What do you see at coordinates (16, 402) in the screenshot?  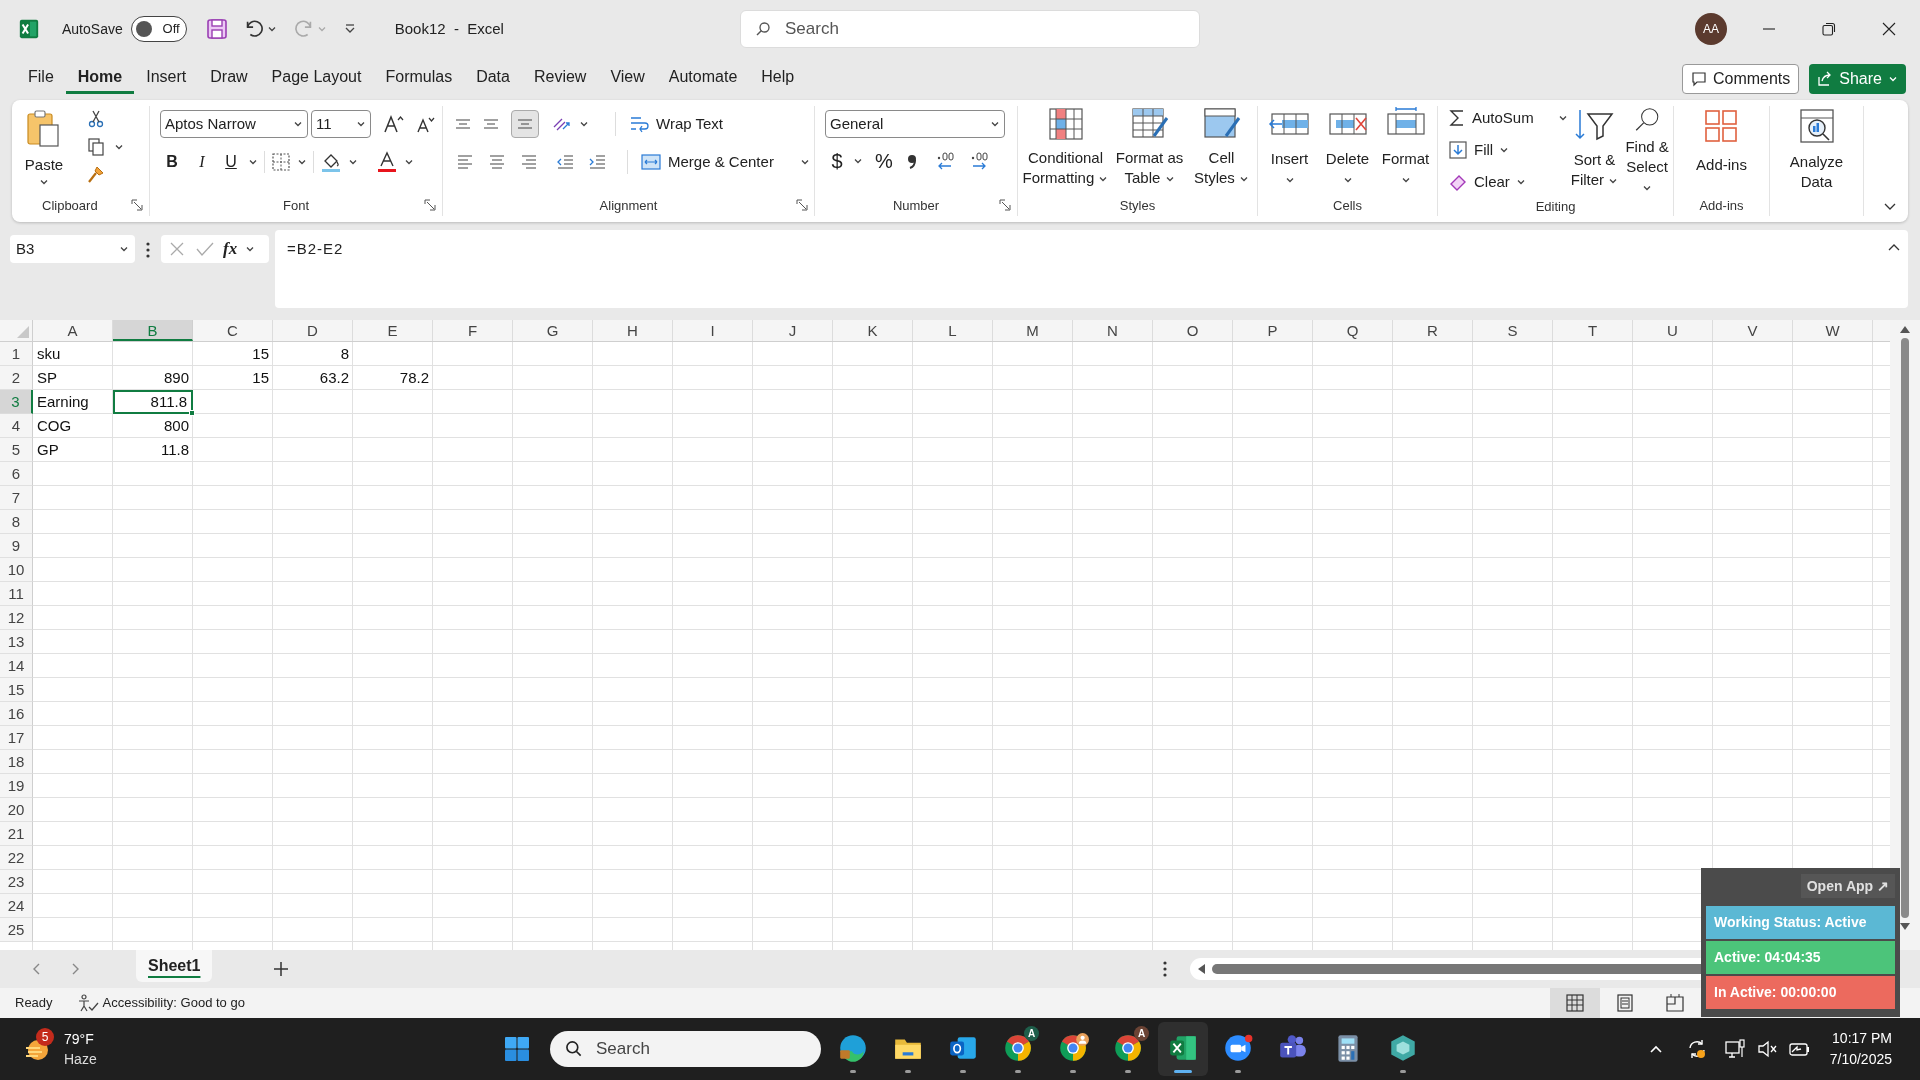 I see `row-header: 3` at bounding box center [16, 402].